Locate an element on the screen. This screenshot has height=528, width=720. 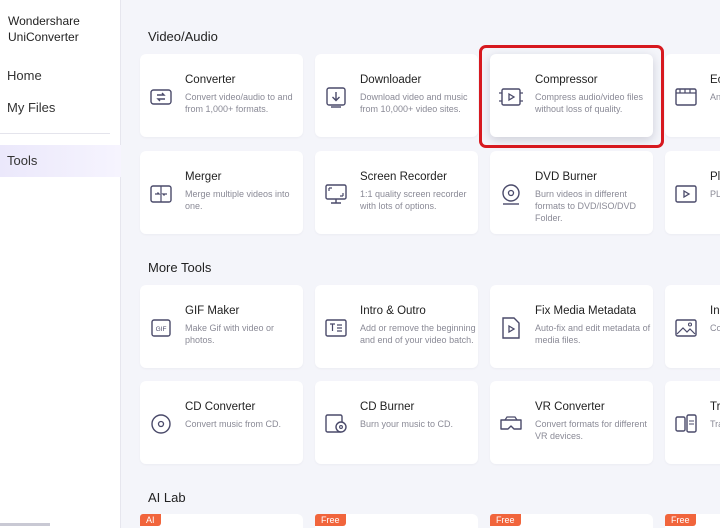
cd-burner-icon is located at coordinates (336, 423).